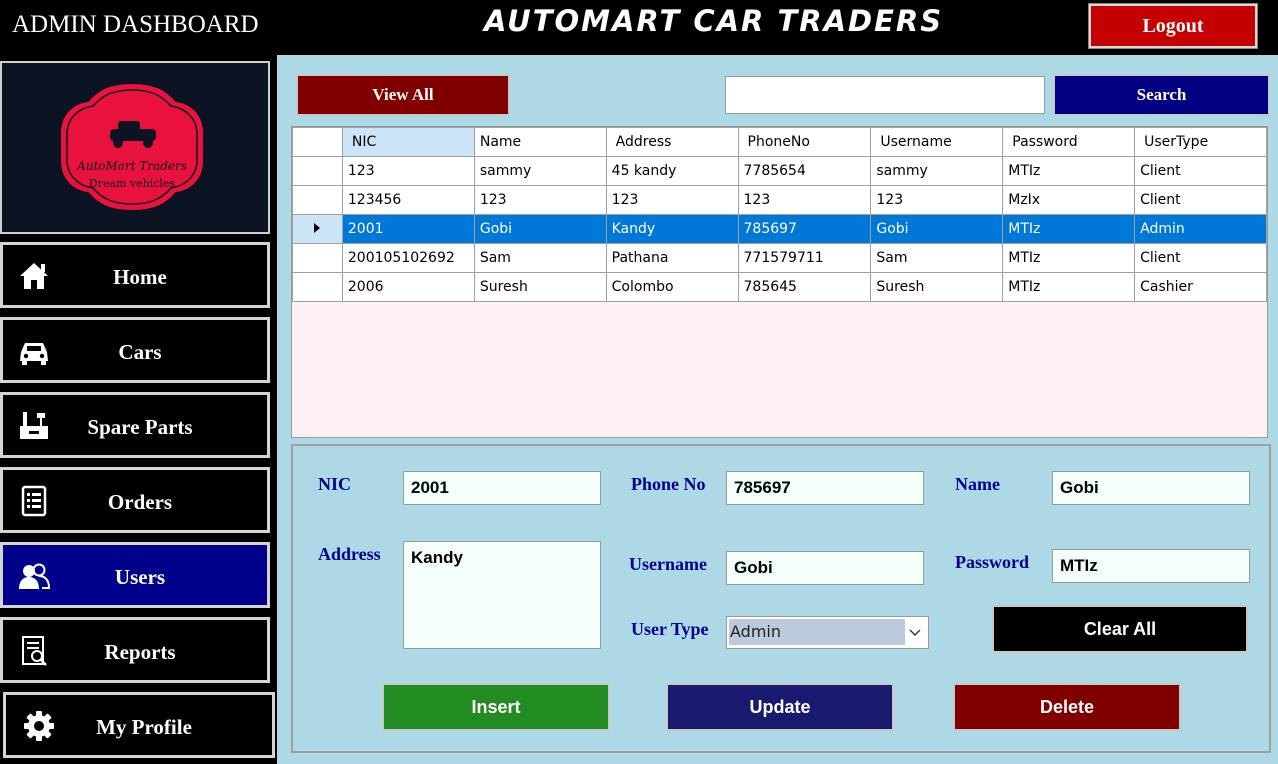 This screenshot has height=764, width=1278. Describe the element at coordinates (140, 502) in the screenshot. I see `sidebar-item-label: Orders` at that location.